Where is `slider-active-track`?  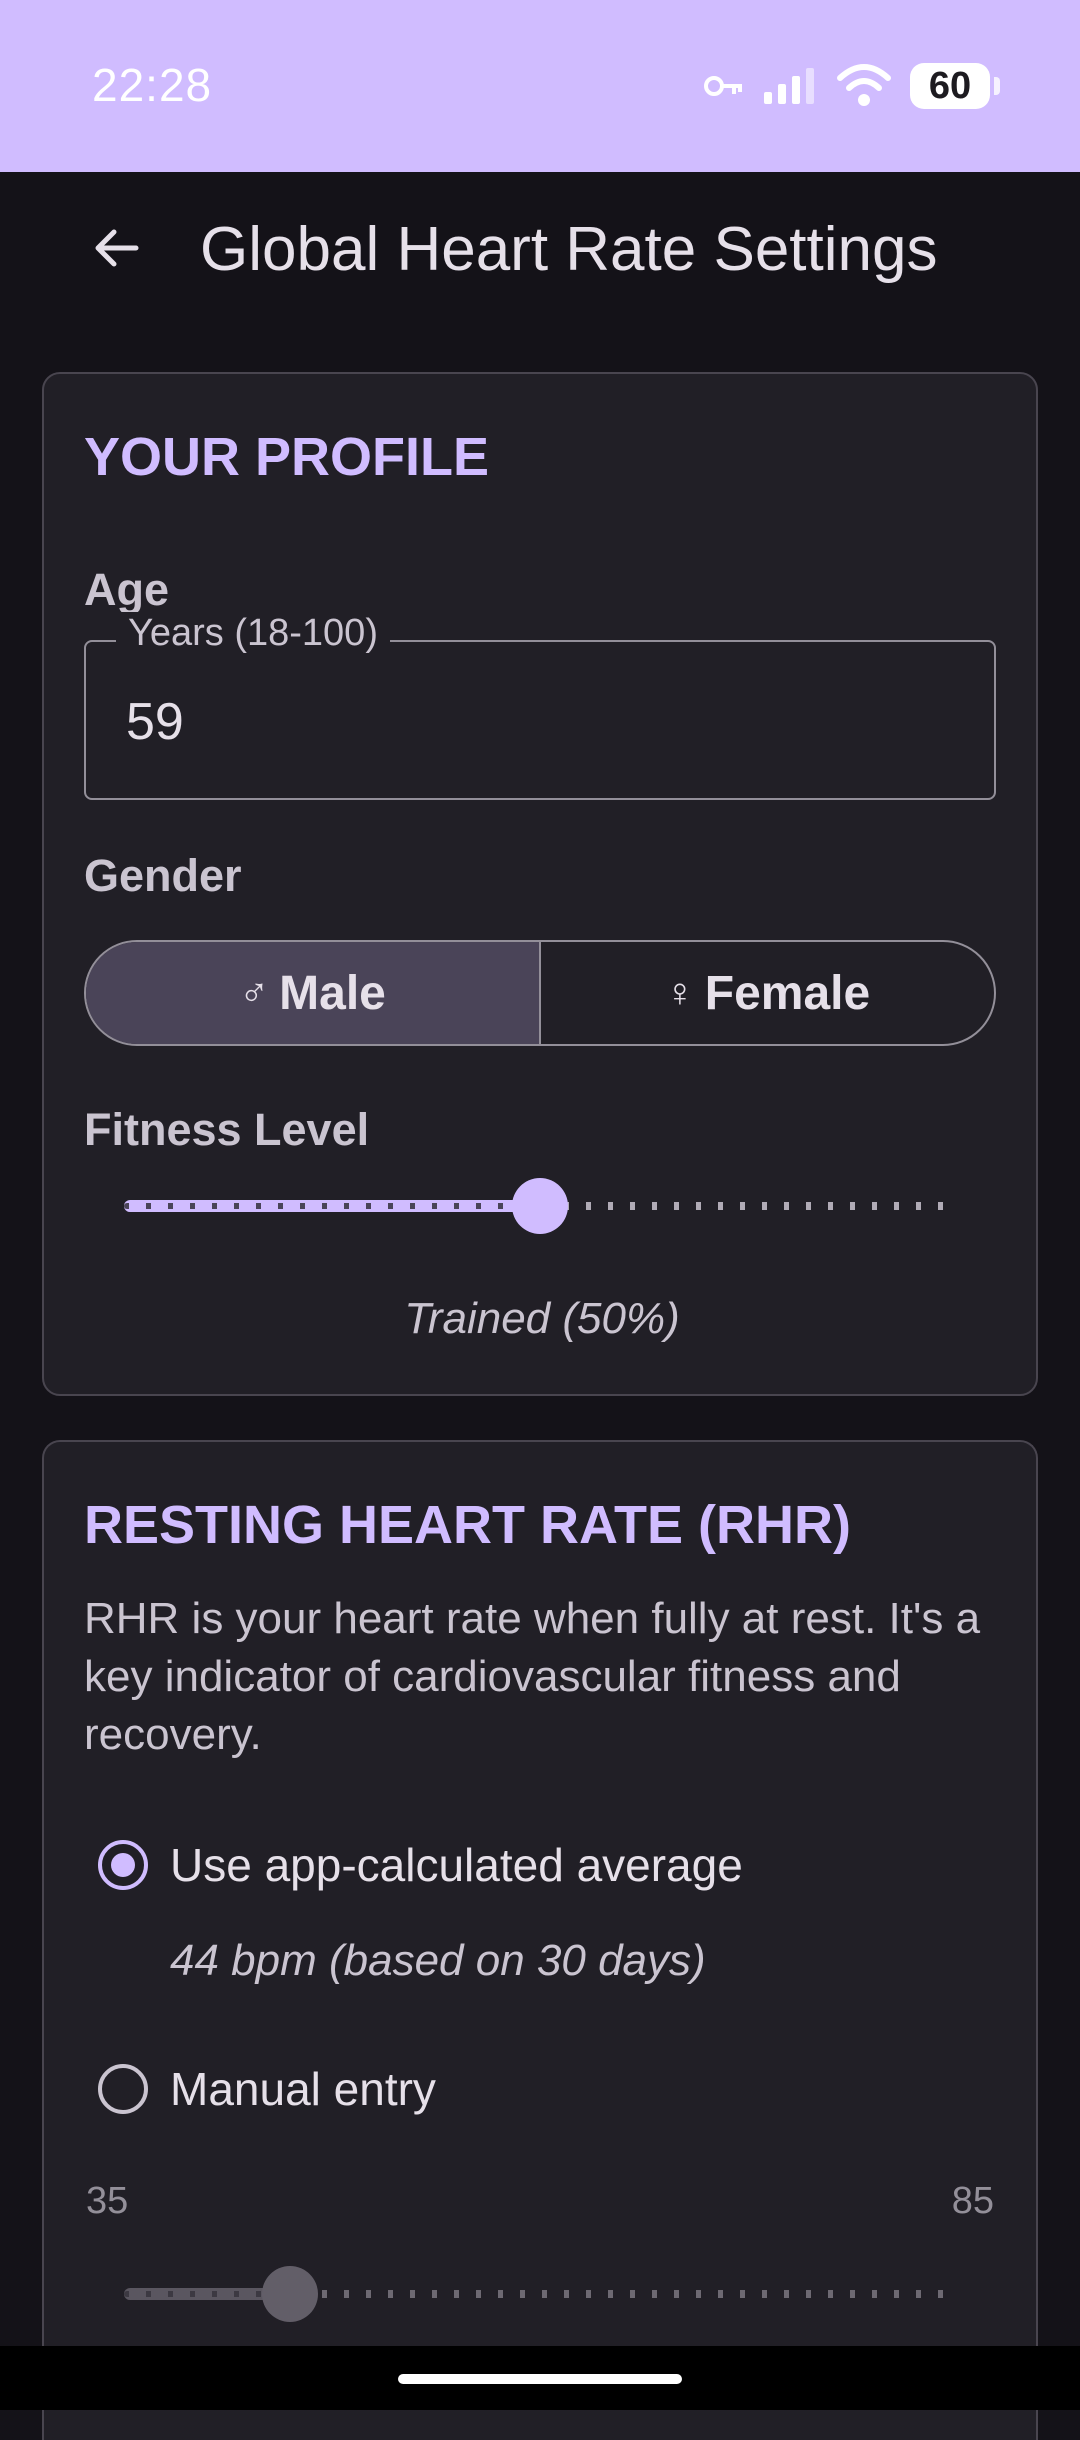
slider-active-track is located at coordinates (332, 1206).